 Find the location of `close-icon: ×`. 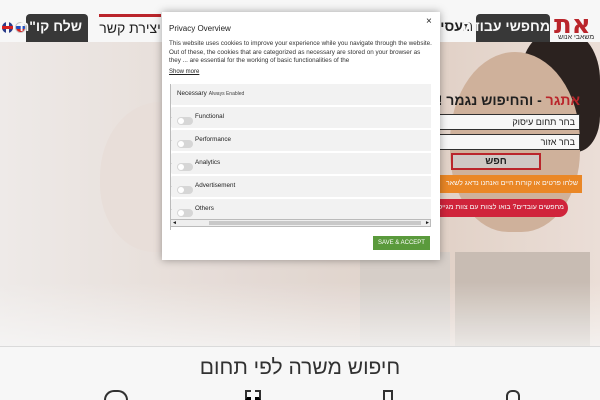

close-icon: × is located at coordinates (429, 21).